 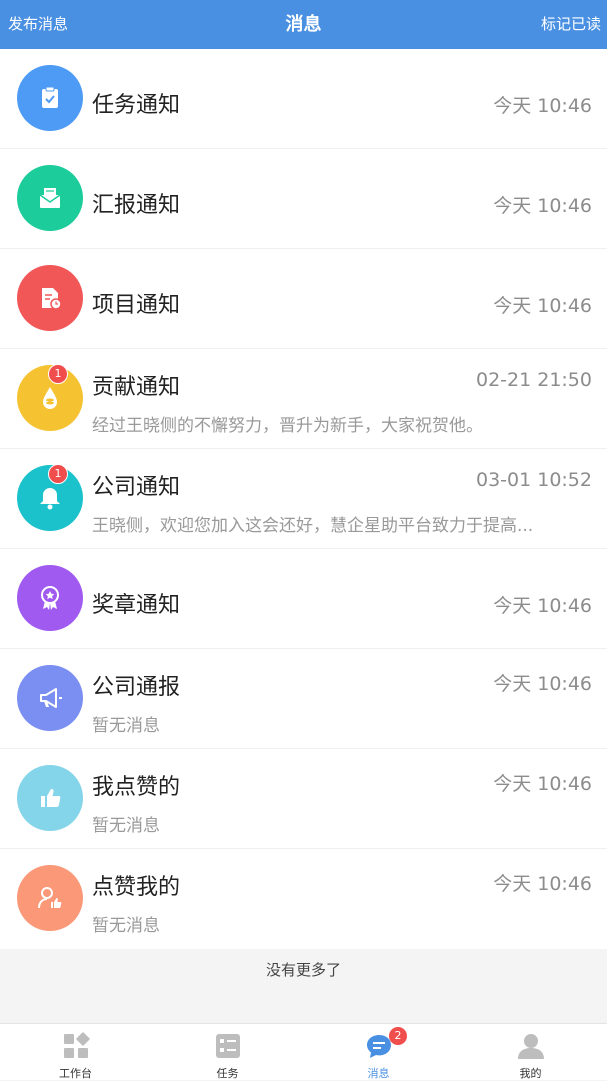 What do you see at coordinates (227, 1046) in the screenshot?
I see `task-list-icon` at bounding box center [227, 1046].